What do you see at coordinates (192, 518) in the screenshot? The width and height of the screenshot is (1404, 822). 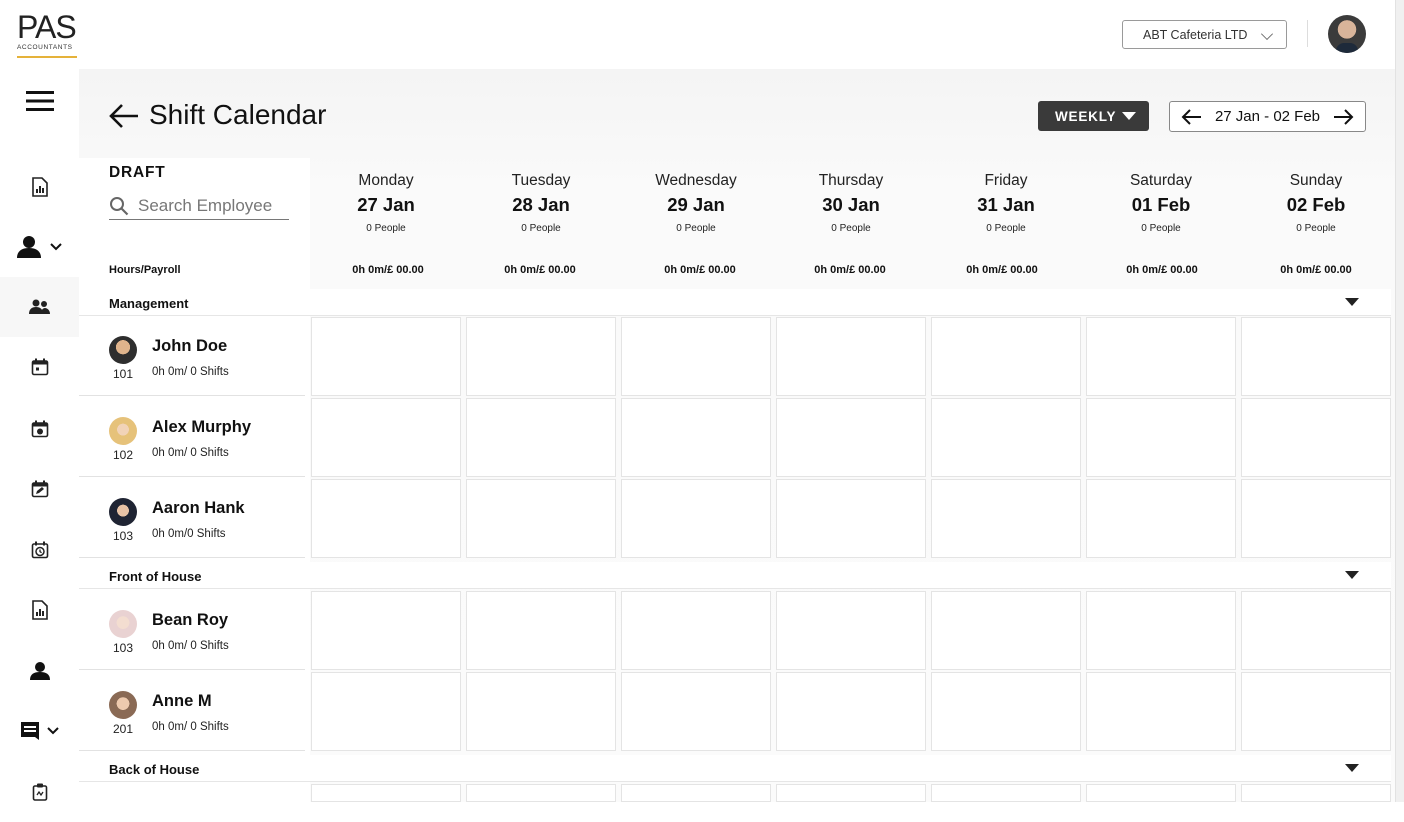 I see `employee-row: 103 Aaron Hank 0h 0m/0 Shifts` at bounding box center [192, 518].